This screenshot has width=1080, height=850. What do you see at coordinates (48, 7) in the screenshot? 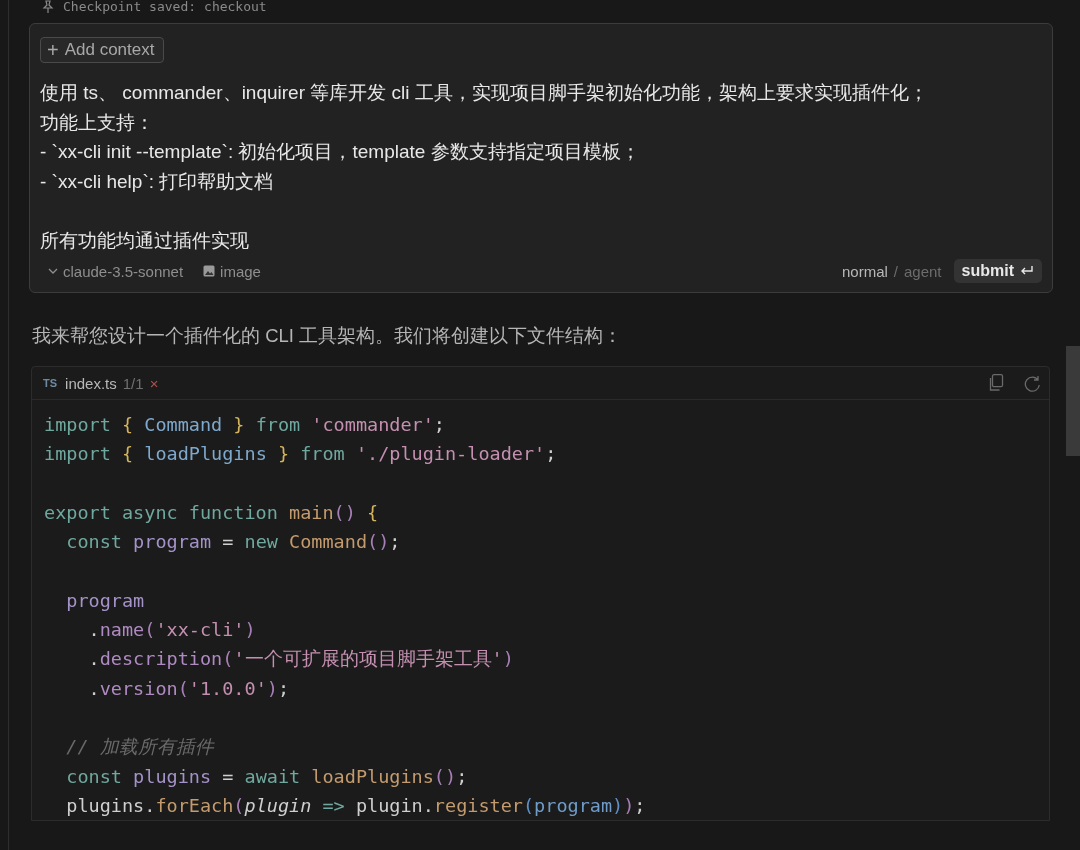
I see `pin-icon` at bounding box center [48, 7].